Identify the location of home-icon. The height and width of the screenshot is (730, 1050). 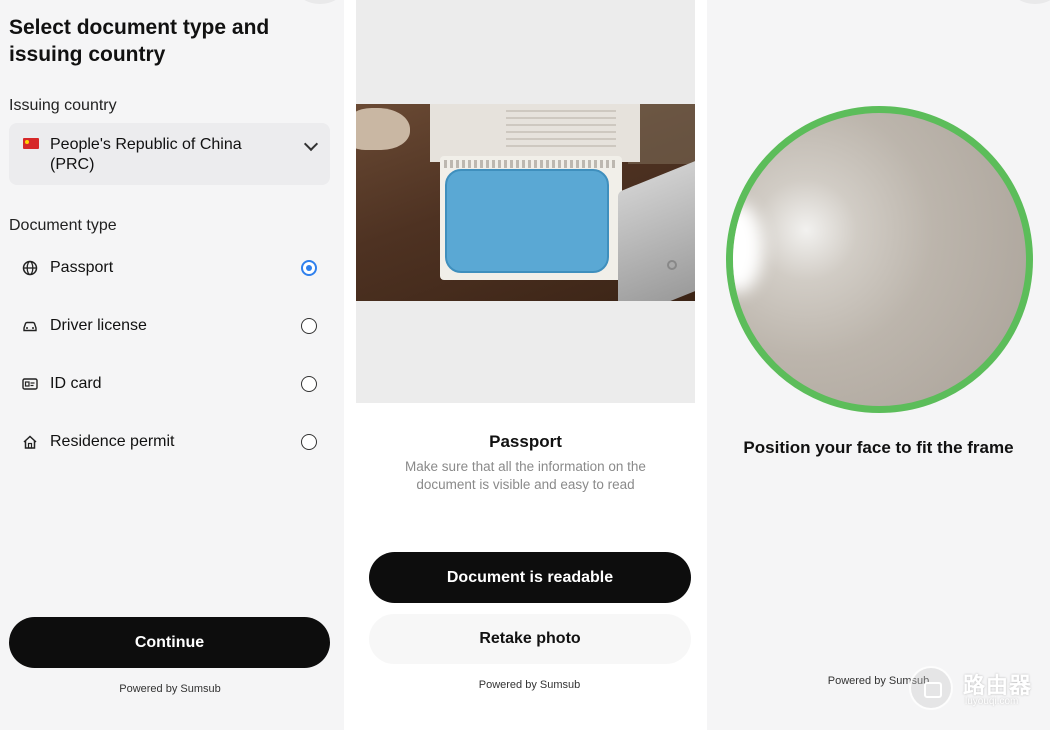
(30, 442).